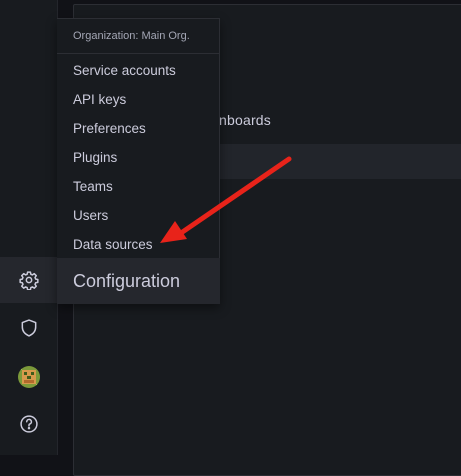 The height and width of the screenshot is (476, 461). What do you see at coordinates (29, 227) in the screenshot?
I see `sidebar` at bounding box center [29, 227].